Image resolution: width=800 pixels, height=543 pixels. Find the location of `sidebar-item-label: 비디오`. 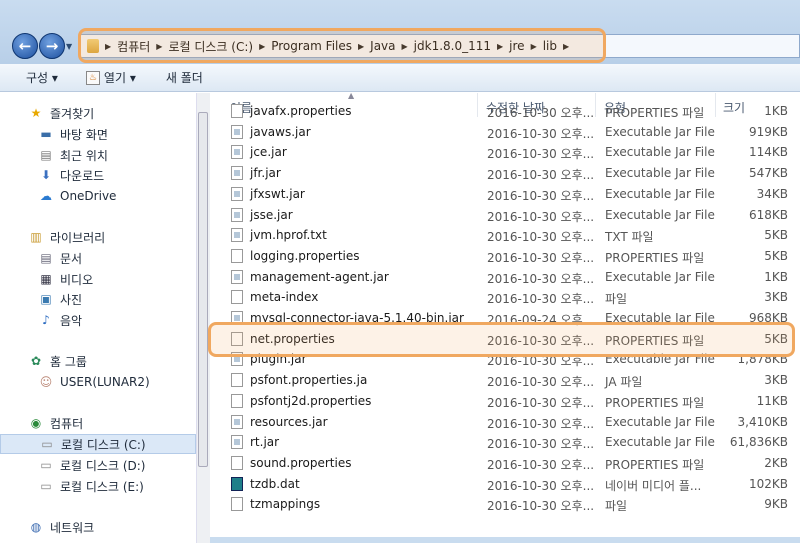

sidebar-item-label: 비디오 is located at coordinates (77, 279).